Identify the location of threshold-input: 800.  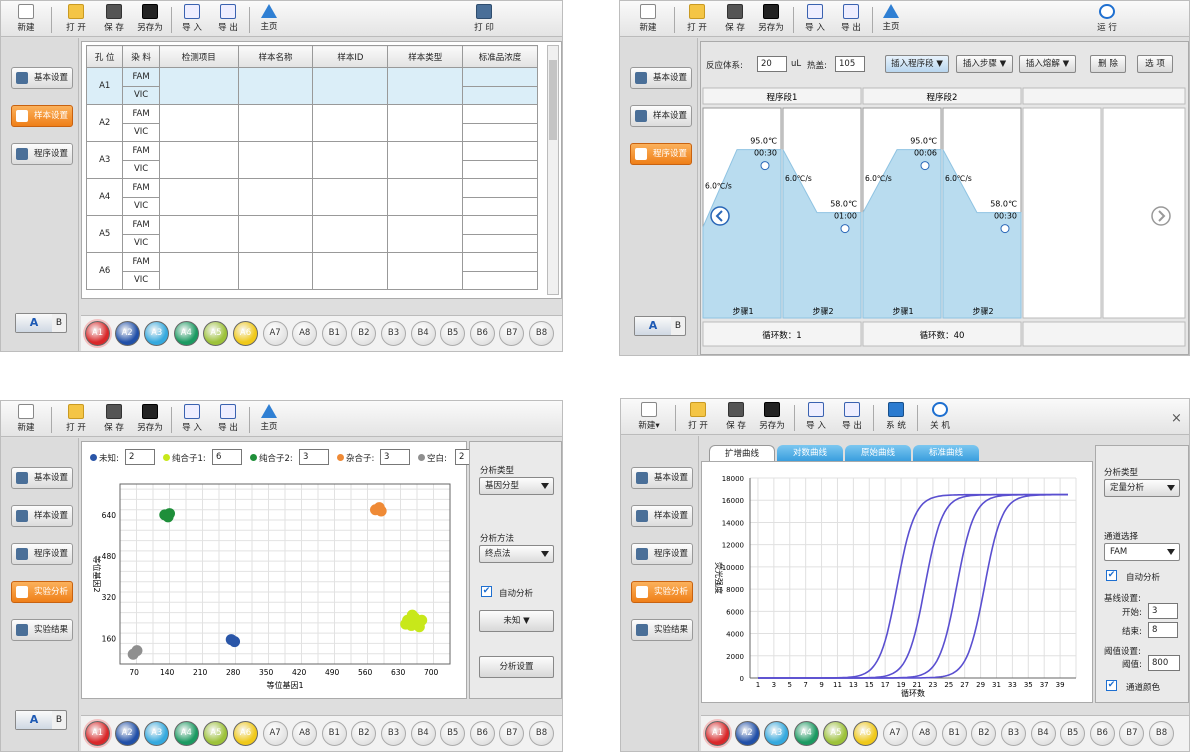
(1164, 663).